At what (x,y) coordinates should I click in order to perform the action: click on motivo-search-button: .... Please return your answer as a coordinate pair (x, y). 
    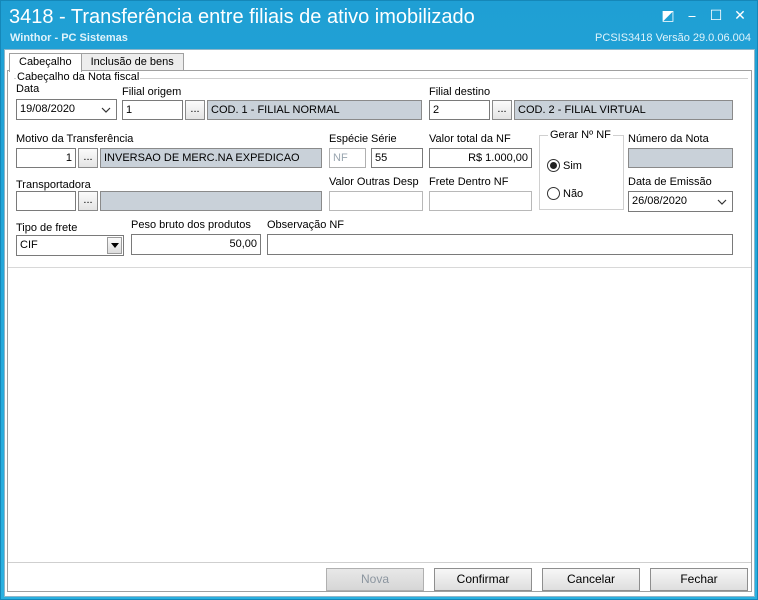
    Looking at the image, I should click on (88, 158).